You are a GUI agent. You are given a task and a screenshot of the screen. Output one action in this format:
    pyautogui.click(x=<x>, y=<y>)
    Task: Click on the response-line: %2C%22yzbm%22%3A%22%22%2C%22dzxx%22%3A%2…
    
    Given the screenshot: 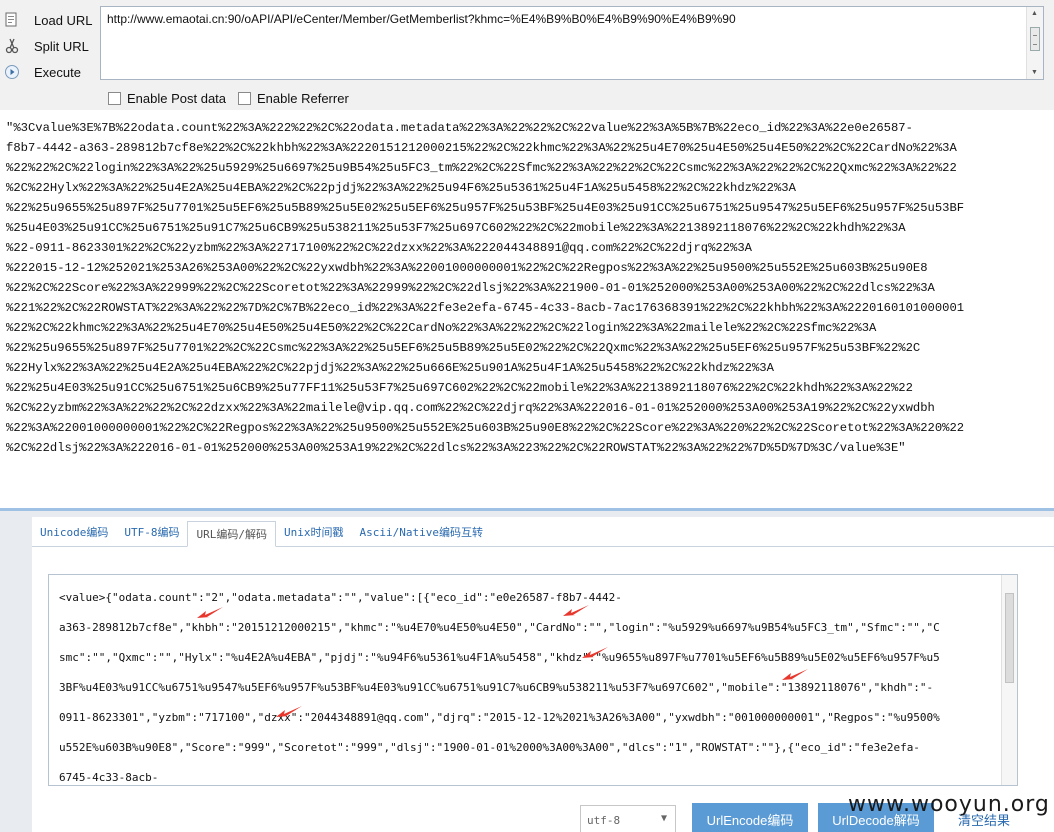 What is the action you would take?
    pyautogui.click(x=470, y=408)
    